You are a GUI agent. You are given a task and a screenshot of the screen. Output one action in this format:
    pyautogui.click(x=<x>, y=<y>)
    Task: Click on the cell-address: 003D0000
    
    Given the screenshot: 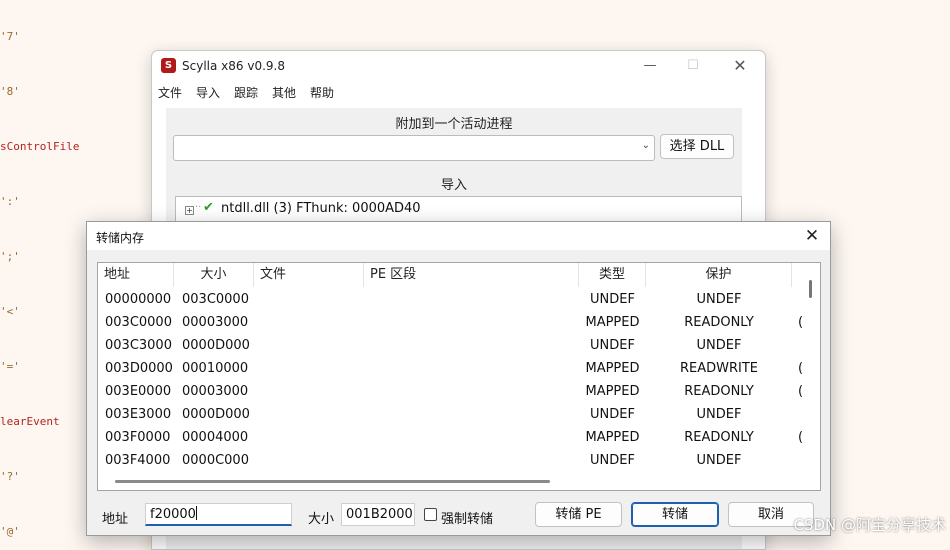 What is the action you would take?
    pyautogui.click(x=139, y=368)
    